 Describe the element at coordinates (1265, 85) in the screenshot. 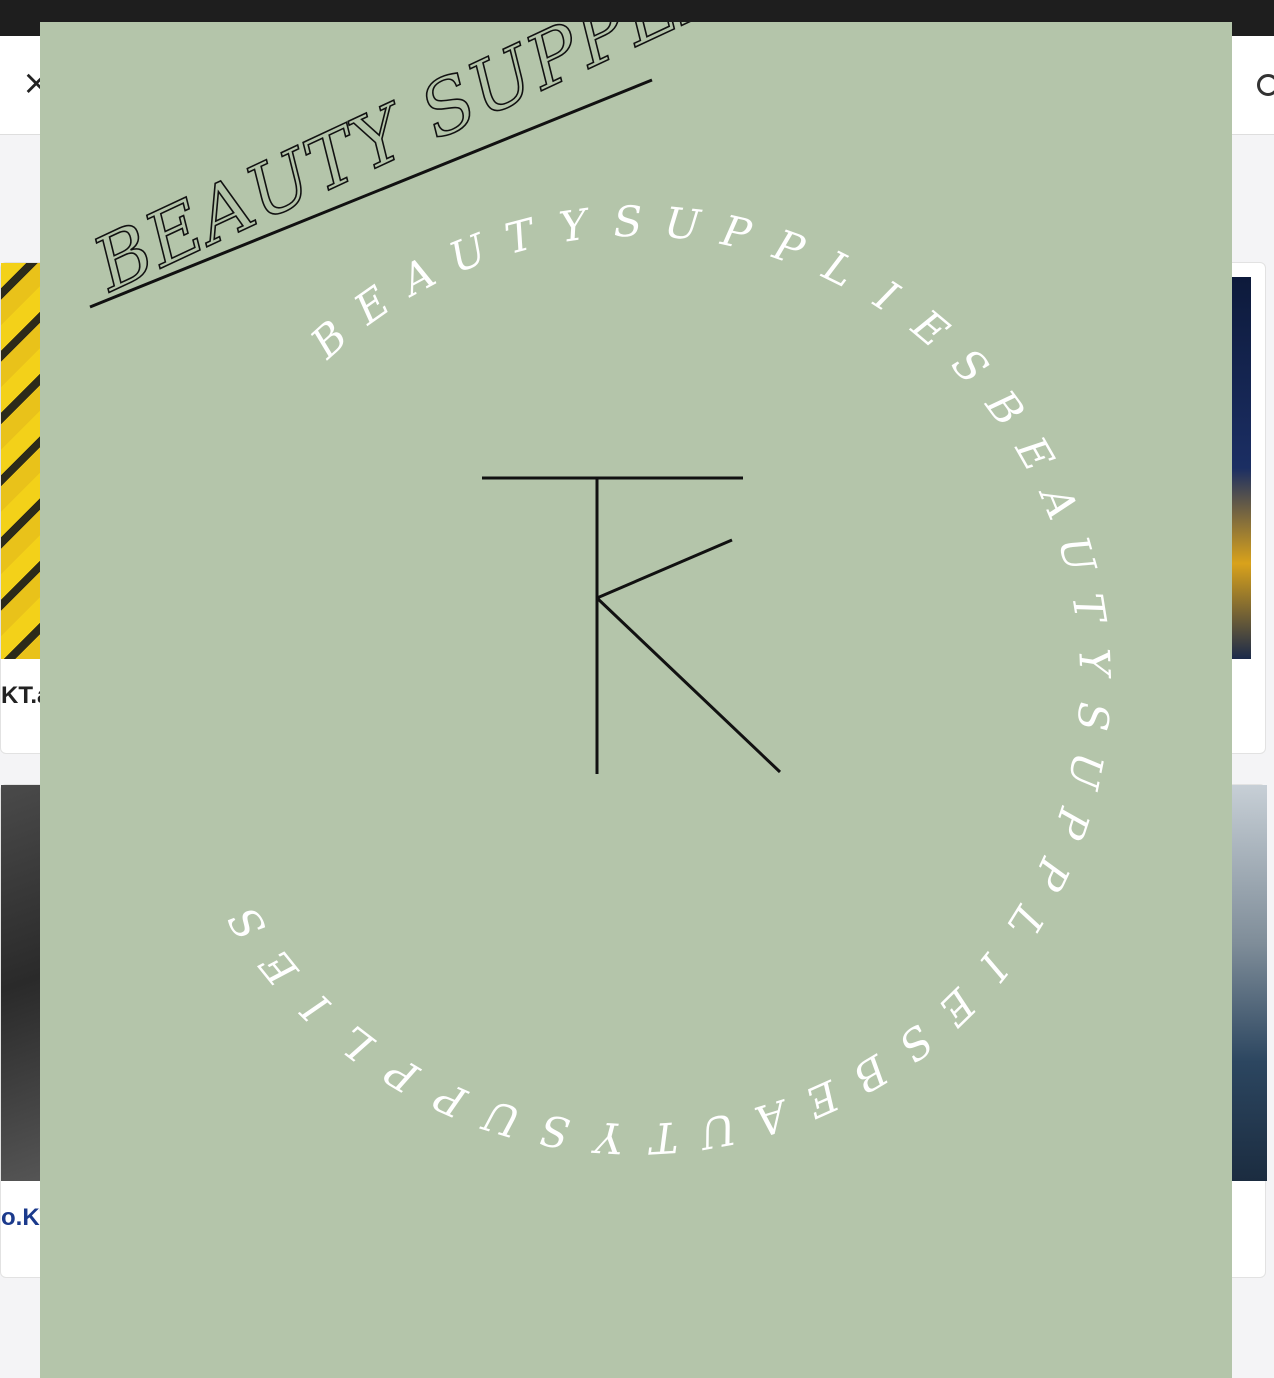

I see `circle-icon` at that location.